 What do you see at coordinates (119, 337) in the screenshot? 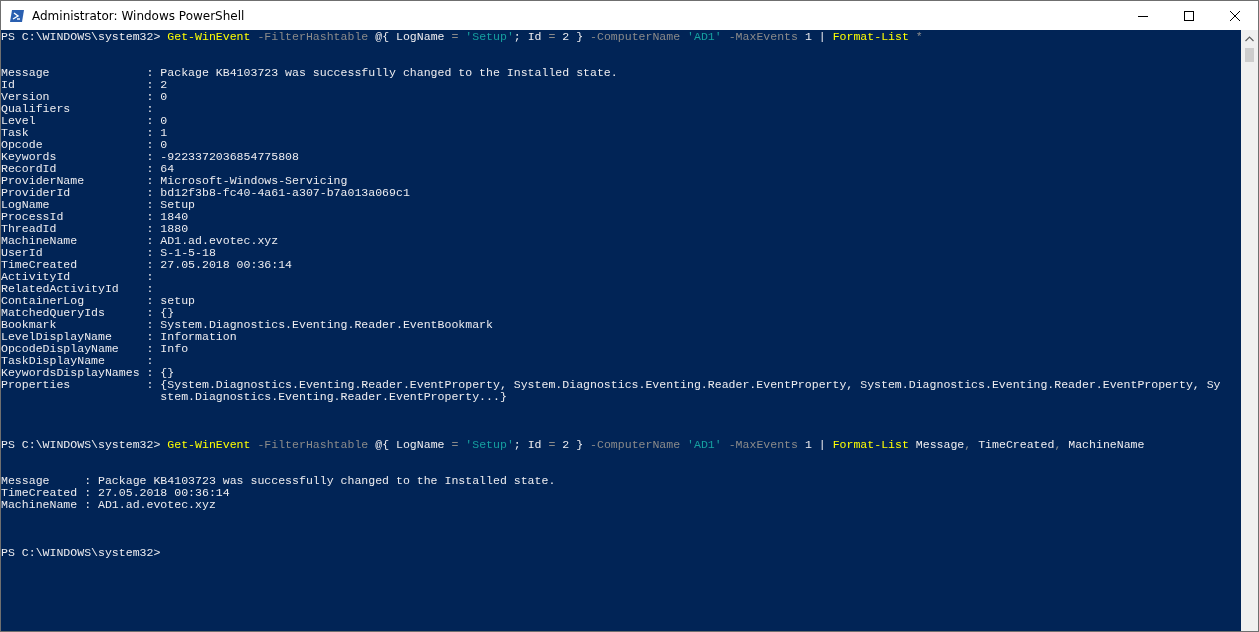
I see `output-line: LevelDisplayName : Information` at bounding box center [119, 337].